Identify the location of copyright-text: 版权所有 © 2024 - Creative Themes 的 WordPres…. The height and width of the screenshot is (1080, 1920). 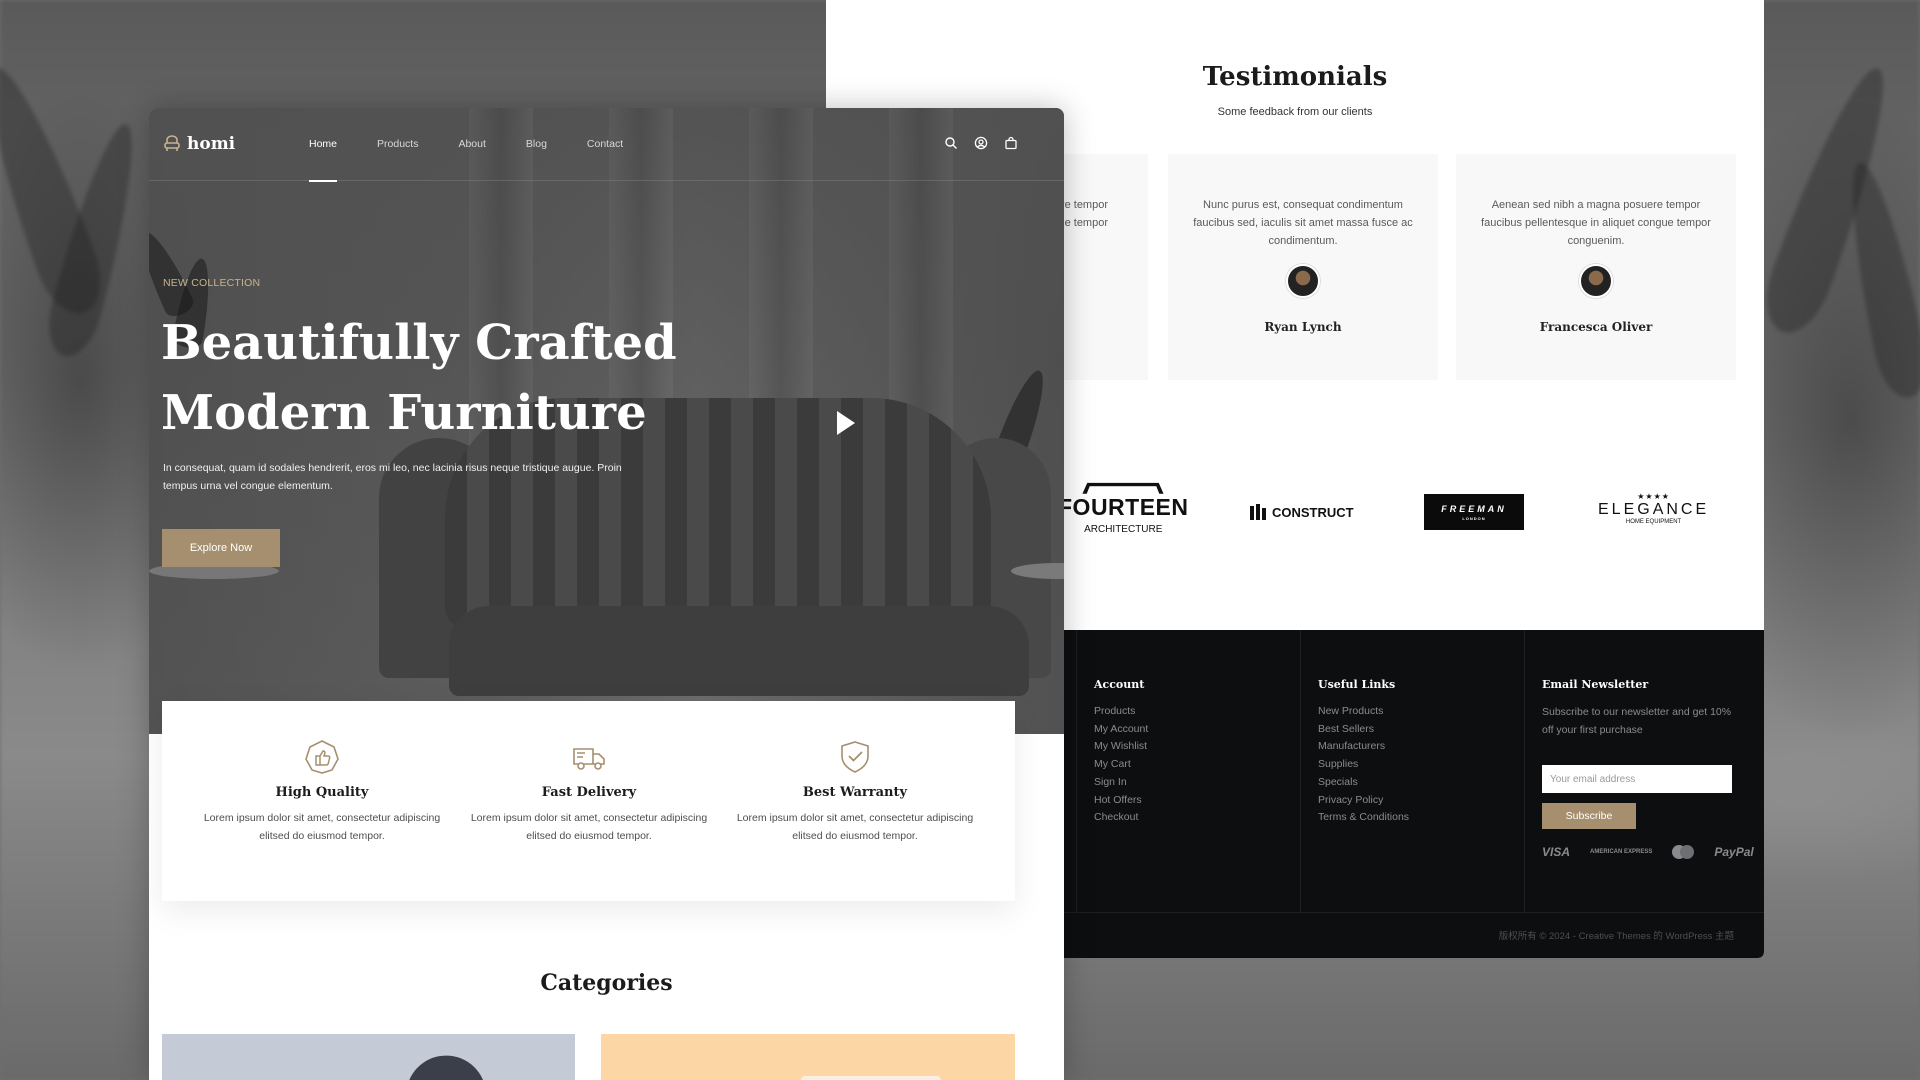
(1616, 936).